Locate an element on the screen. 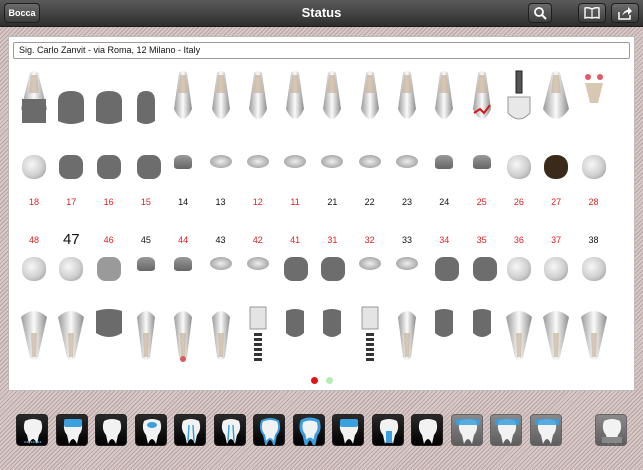 The width and height of the screenshot is (643, 470). tooth-number-11: 11 is located at coordinates (295, 202).